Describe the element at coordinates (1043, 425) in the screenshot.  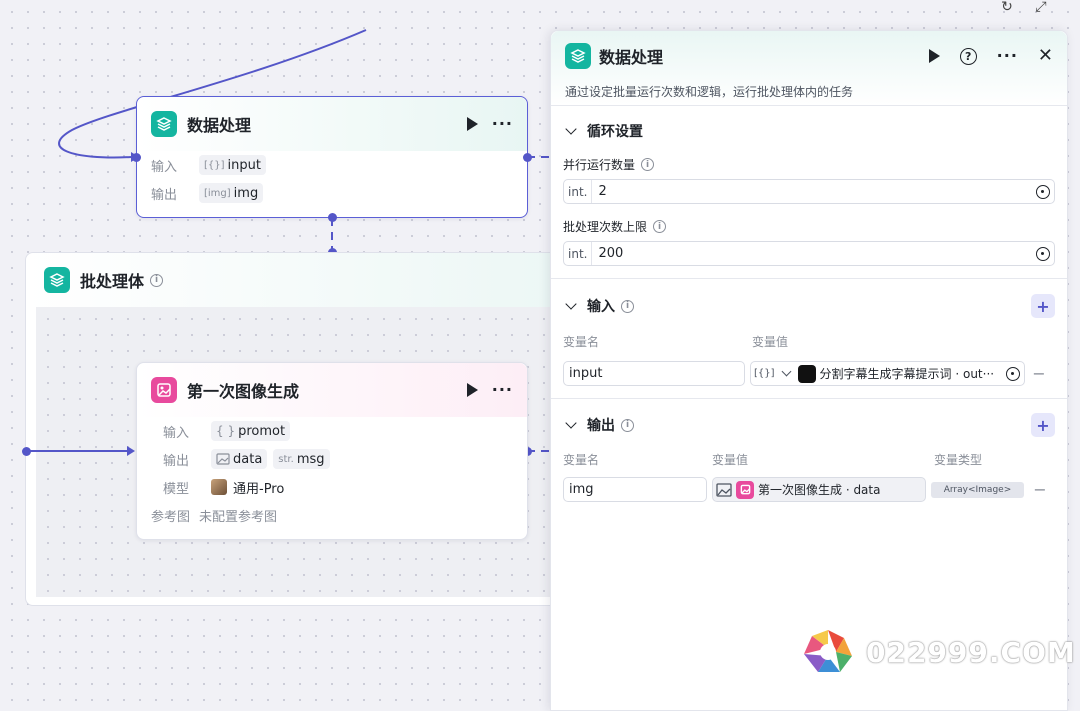
I see `add-output-button: +` at that location.